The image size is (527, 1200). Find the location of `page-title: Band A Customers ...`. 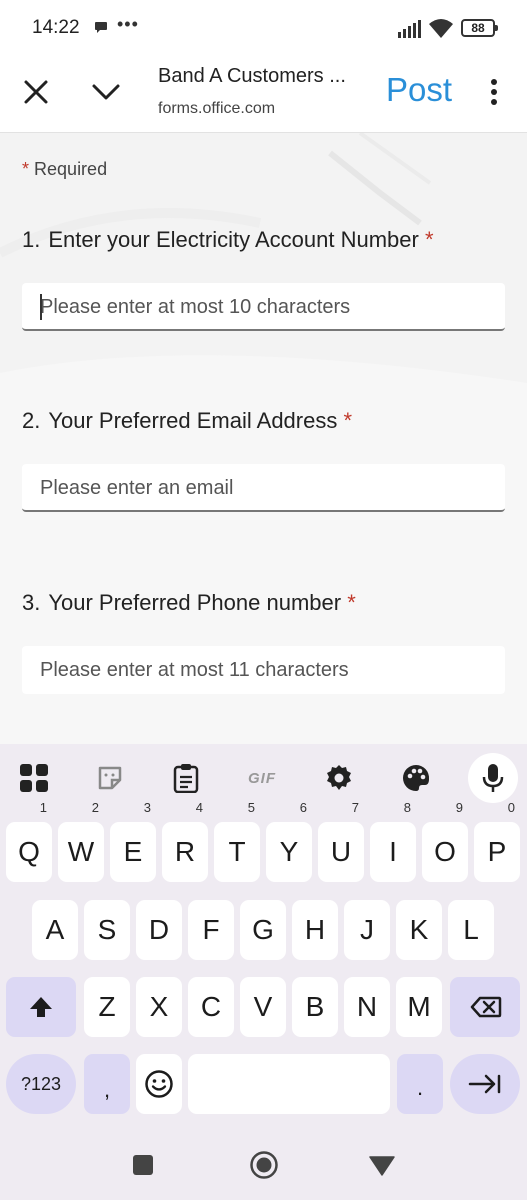

page-title: Band A Customers ... is located at coordinates (252, 76).